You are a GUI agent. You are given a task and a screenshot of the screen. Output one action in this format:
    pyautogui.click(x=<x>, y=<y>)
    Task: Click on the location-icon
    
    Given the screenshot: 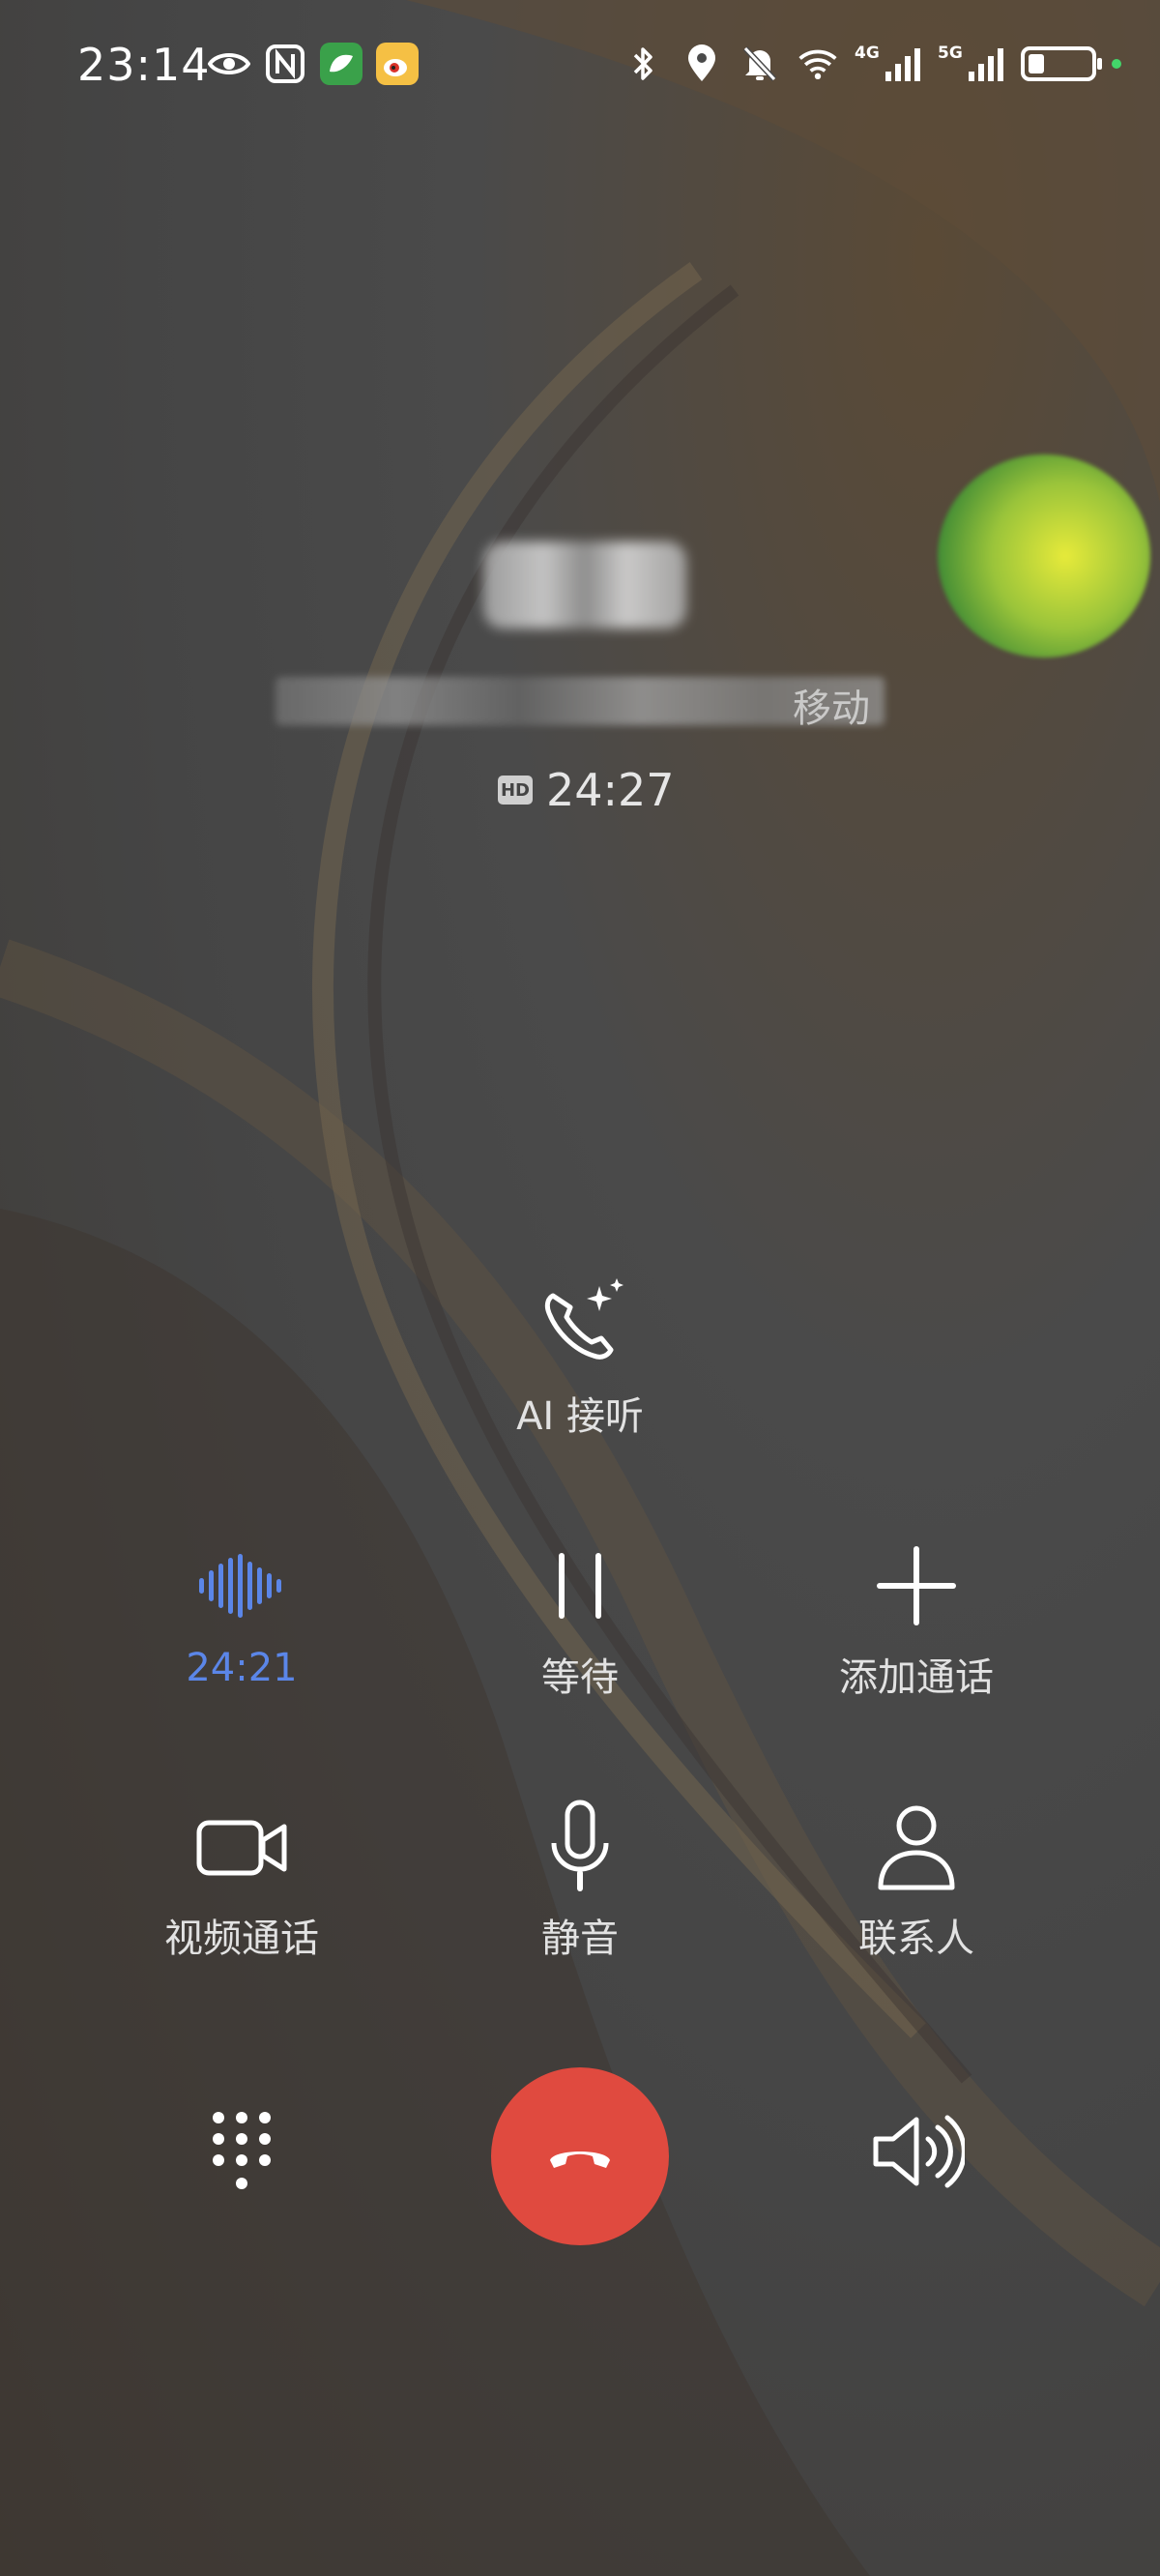 What is the action you would take?
    pyautogui.click(x=702, y=64)
    